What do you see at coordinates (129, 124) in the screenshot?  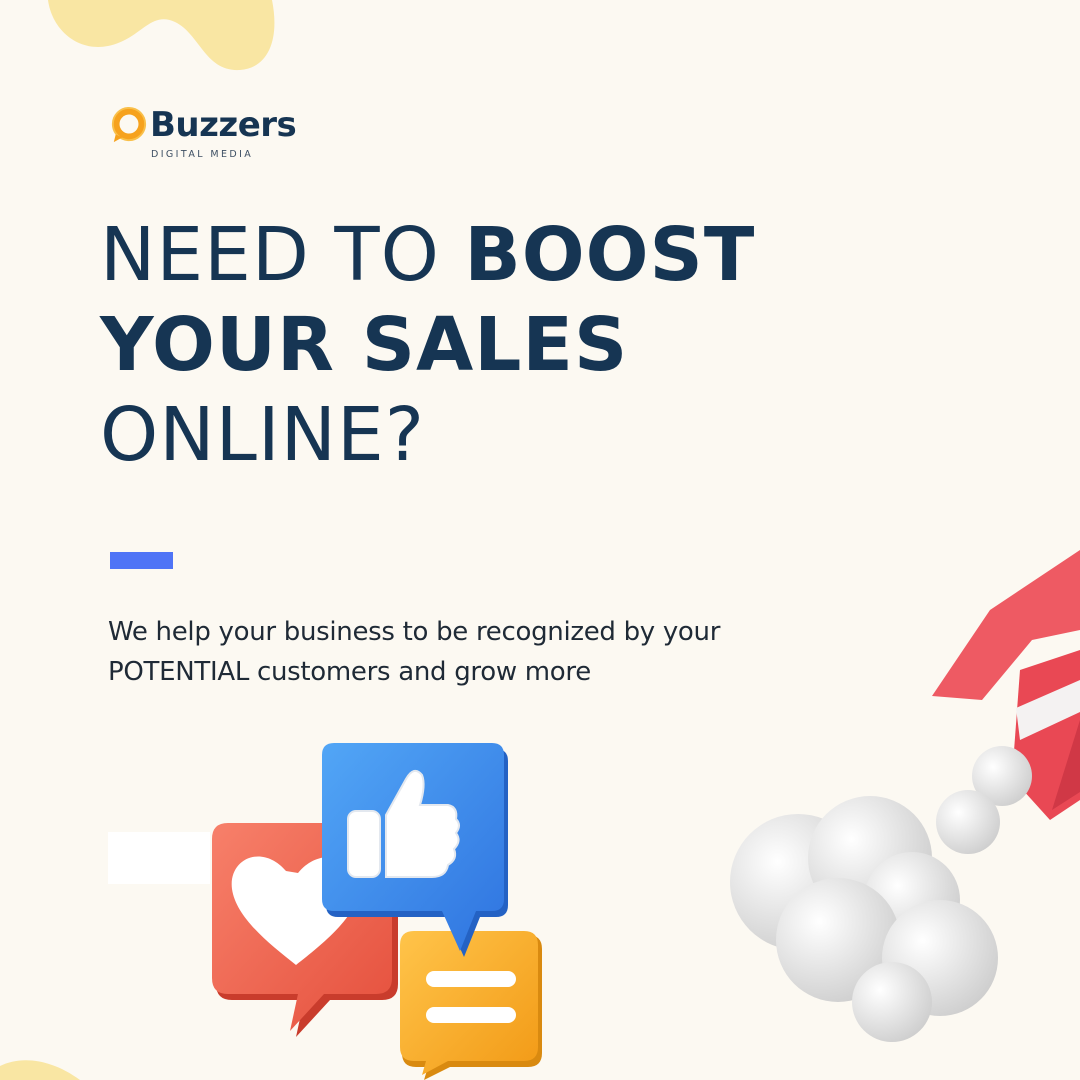 I see `logo-mark-icon` at bounding box center [129, 124].